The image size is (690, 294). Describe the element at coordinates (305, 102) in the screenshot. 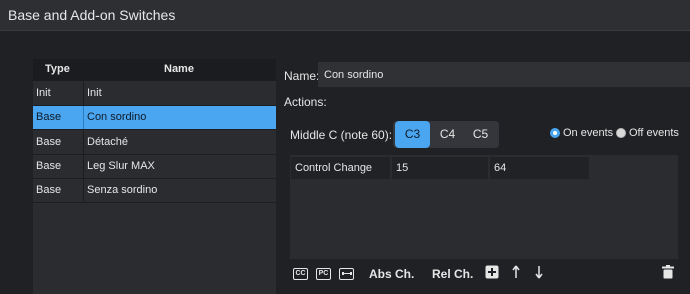

I see `actions-label: Actions:` at that location.